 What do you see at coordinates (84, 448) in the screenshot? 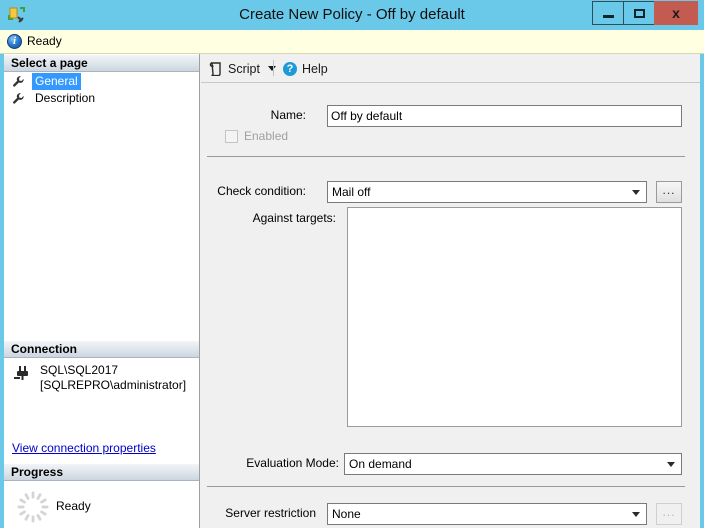
I see `view-connection-properties-link: View connection properties` at bounding box center [84, 448].